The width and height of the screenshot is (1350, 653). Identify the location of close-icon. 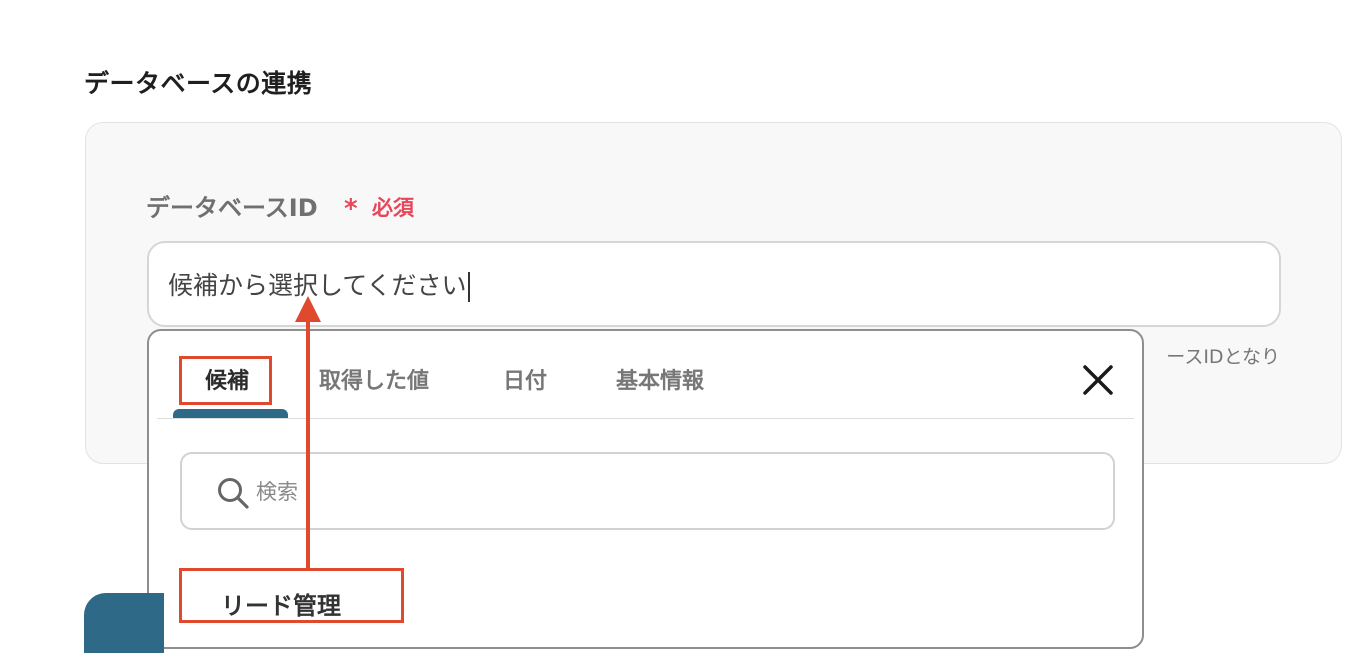
(1098, 380).